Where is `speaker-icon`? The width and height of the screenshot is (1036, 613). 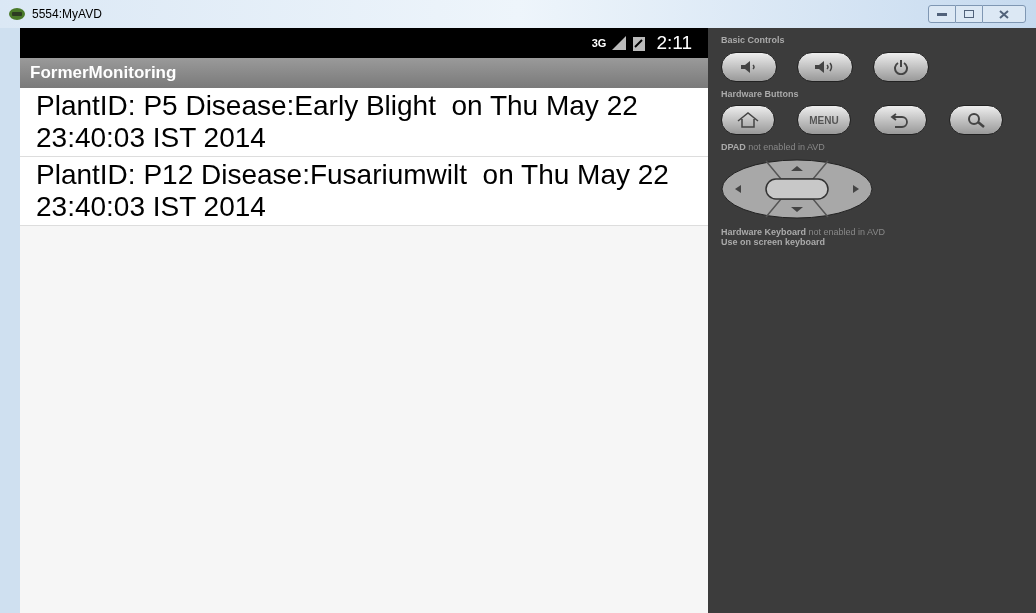 speaker-icon is located at coordinates (749, 66).